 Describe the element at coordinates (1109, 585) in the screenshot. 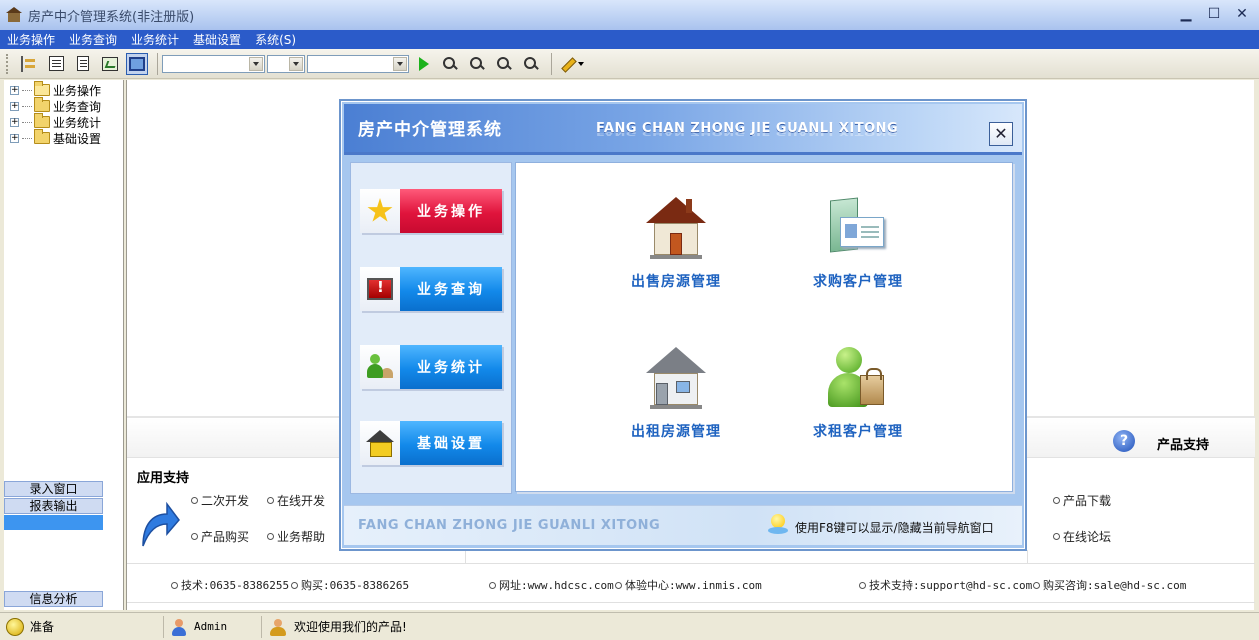

I see `sale-email: 购买咨询:sale@hd-sc.com` at that location.